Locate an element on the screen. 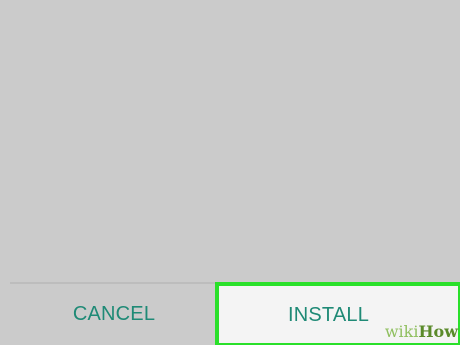 The image size is (460, 345). cancel-button: CANCEL is located at coordinates (114, 314).